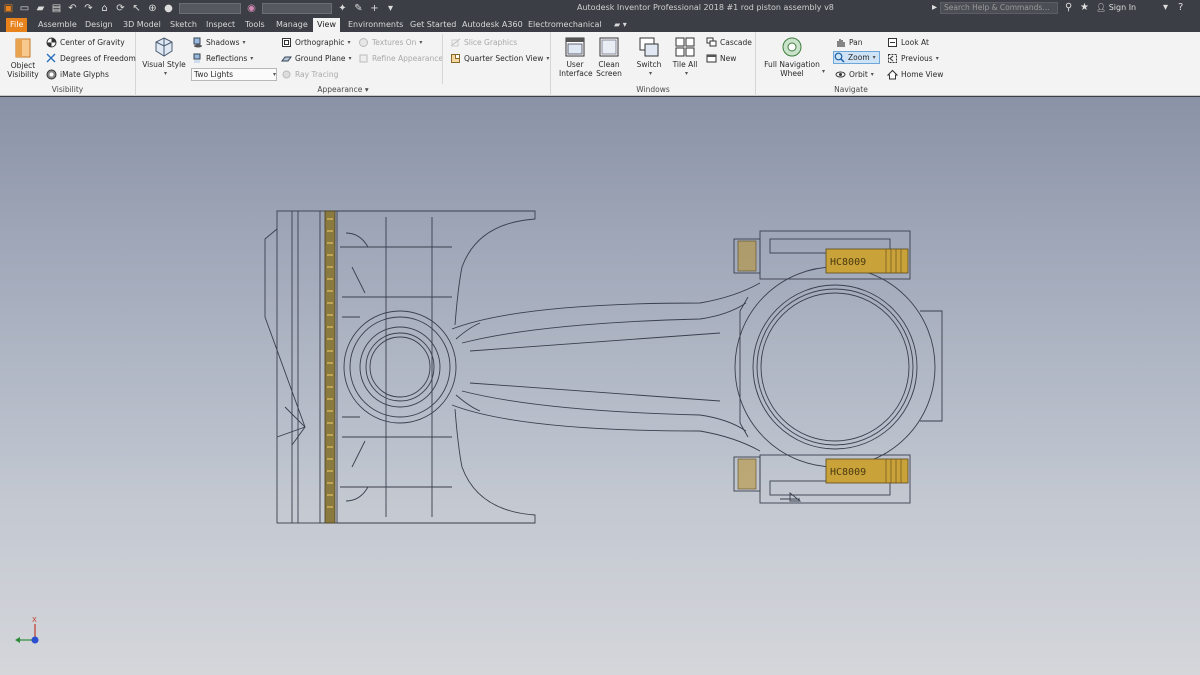  Describe the element at coordinates (168, 8) in the screenshot. I see `material-icon: ●` at that location.